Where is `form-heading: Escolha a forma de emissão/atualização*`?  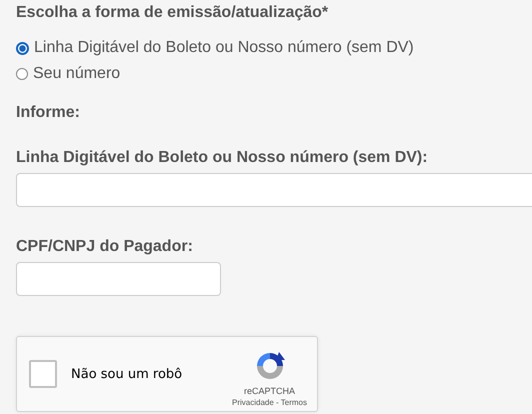 form-heading: Escolha a forma de emissão/atualização* is located at coordinates (173, 13).